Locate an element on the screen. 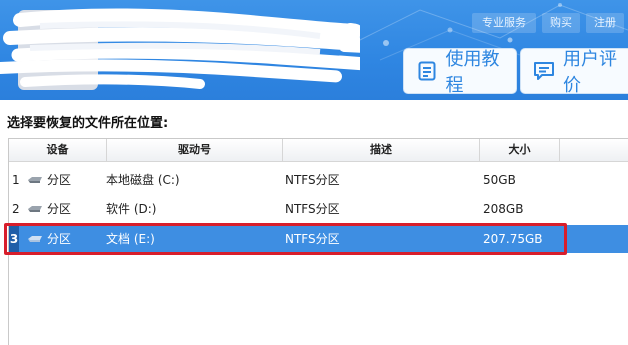  document-icon is located at coordinates (427, 71).